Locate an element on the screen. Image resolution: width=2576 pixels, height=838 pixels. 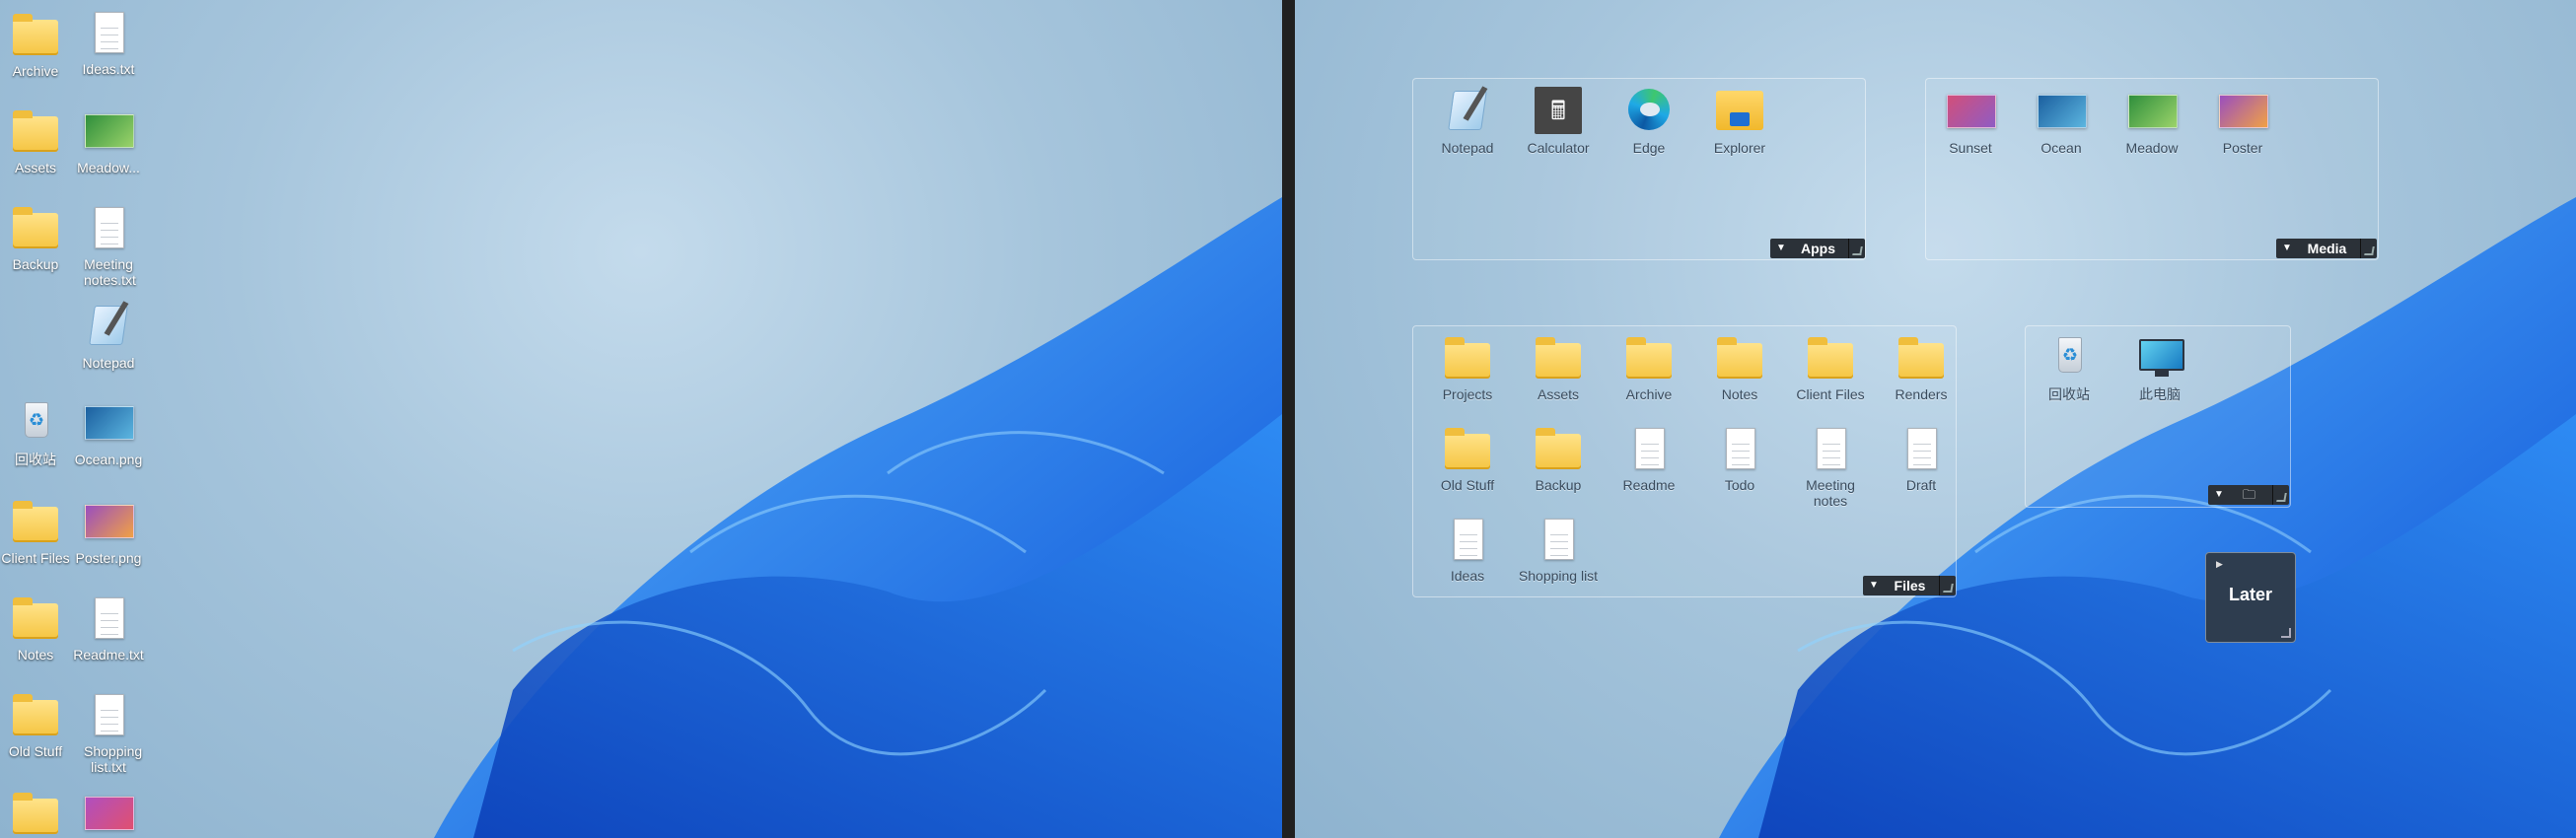
desktop-icon-notepad: Notepad is located at coordinates (109, 336).